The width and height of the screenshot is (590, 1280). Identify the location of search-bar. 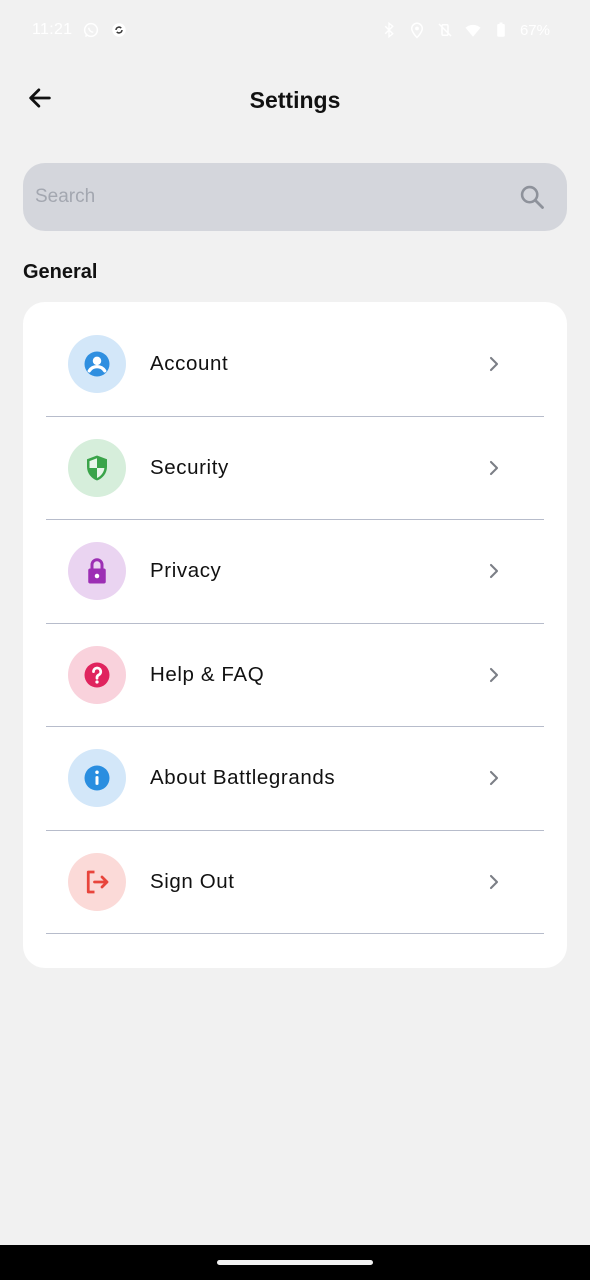
(295, 197).